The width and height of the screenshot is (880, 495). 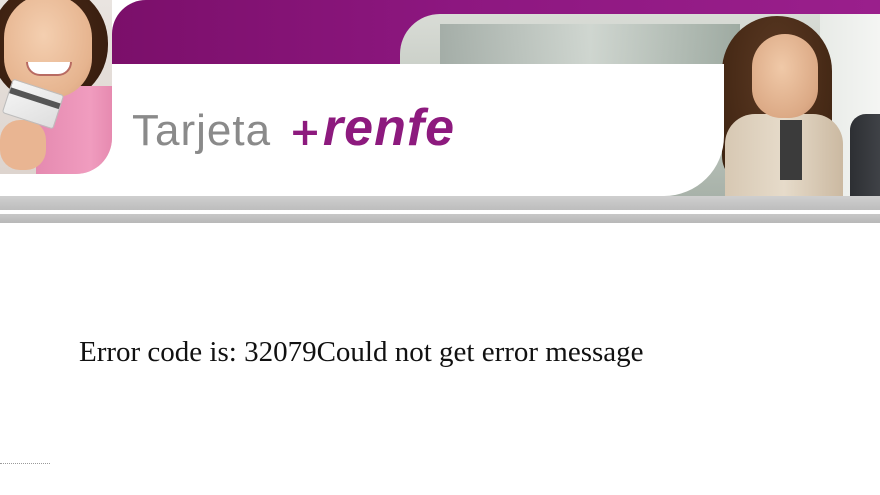 I want to click on logo-plus-sign: +, so click(x=305, y=132).